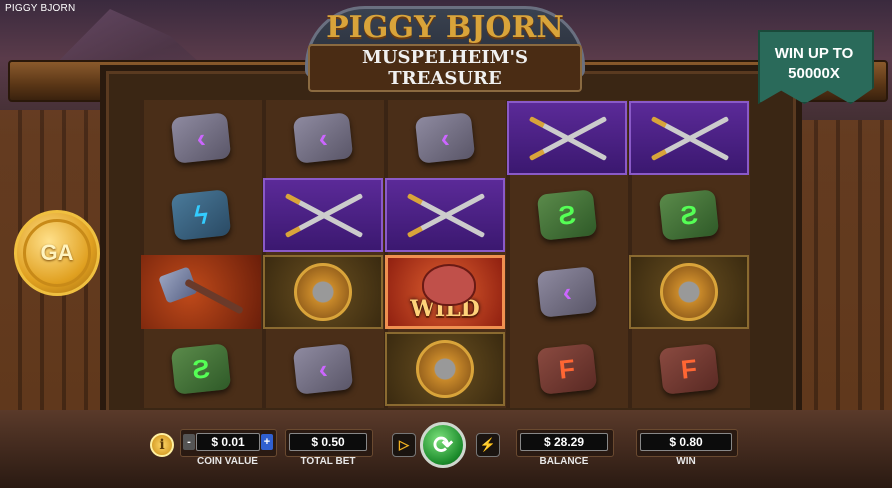  I want to click on info-button: i, so click(162, 445).